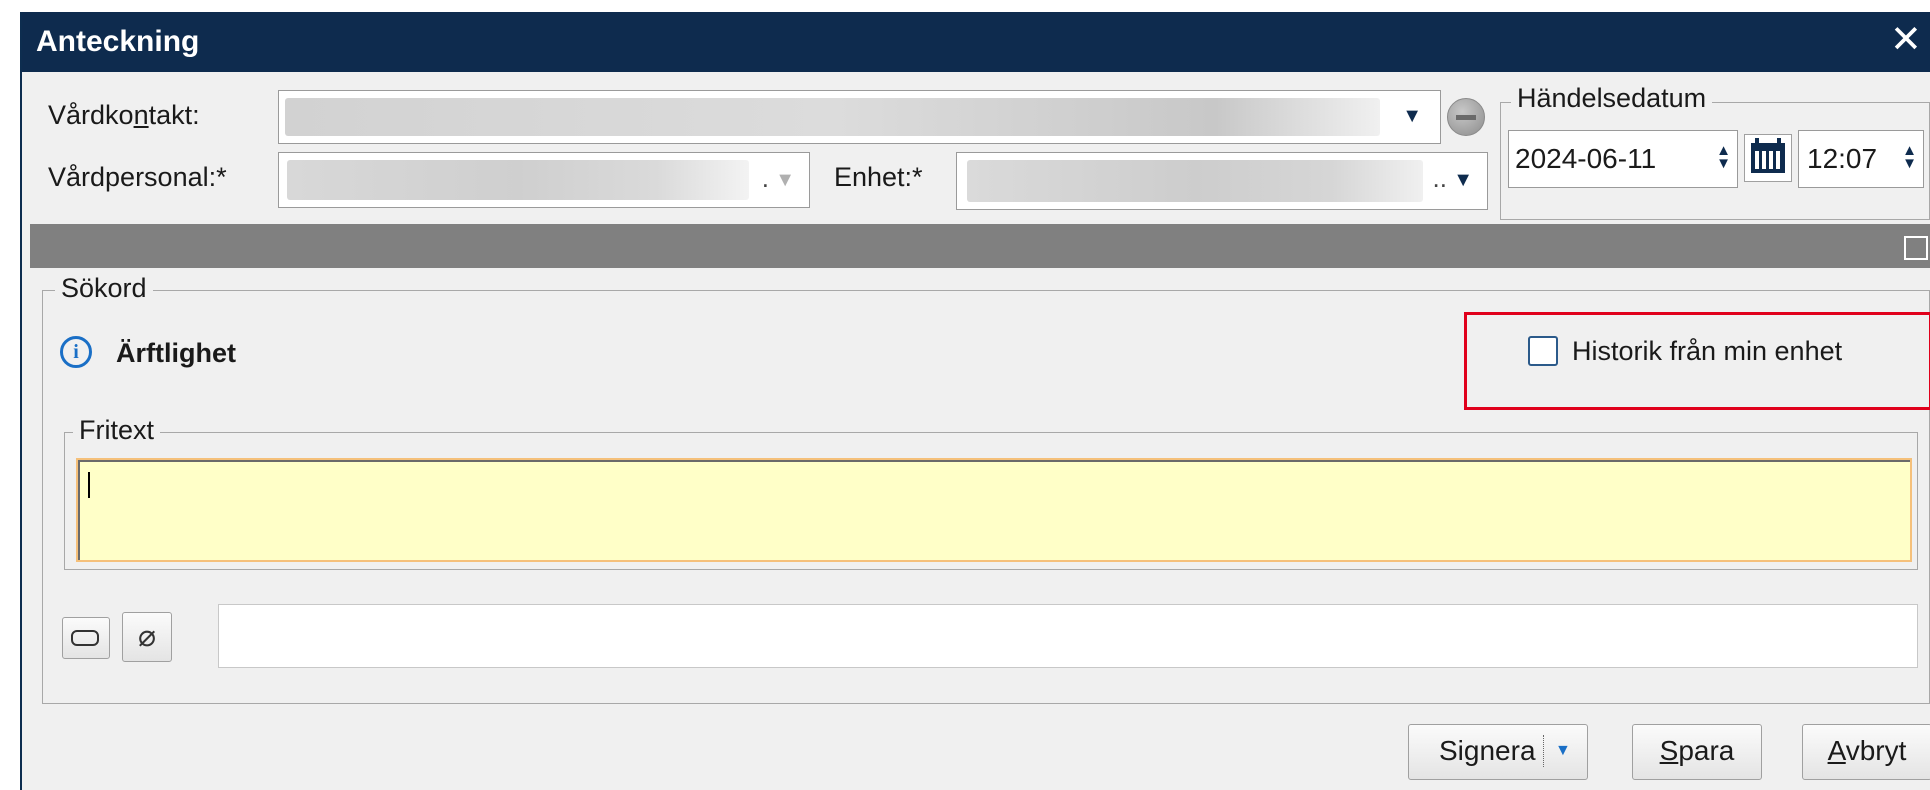 The image size is (1930, 790). I want to click on vardkontakt-dropdown: ▼, so click(859, 117).